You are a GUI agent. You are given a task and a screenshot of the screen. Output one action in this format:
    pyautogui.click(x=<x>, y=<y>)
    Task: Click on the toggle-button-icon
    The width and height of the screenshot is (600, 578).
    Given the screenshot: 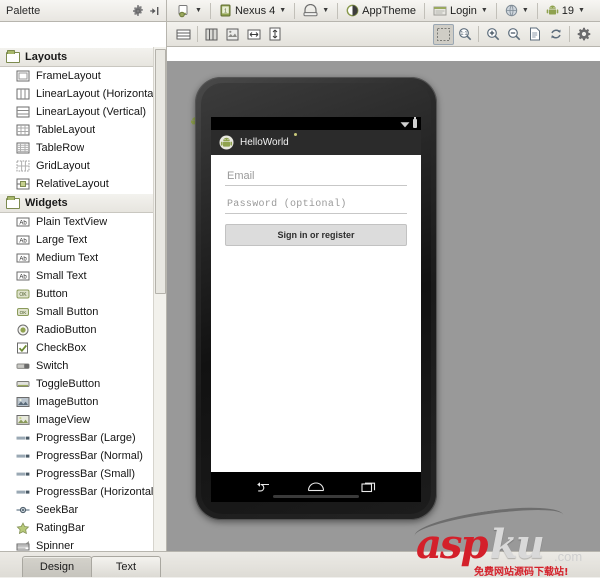 What is the action you would take?
    pyautogui.click(x=23, y=384)
    